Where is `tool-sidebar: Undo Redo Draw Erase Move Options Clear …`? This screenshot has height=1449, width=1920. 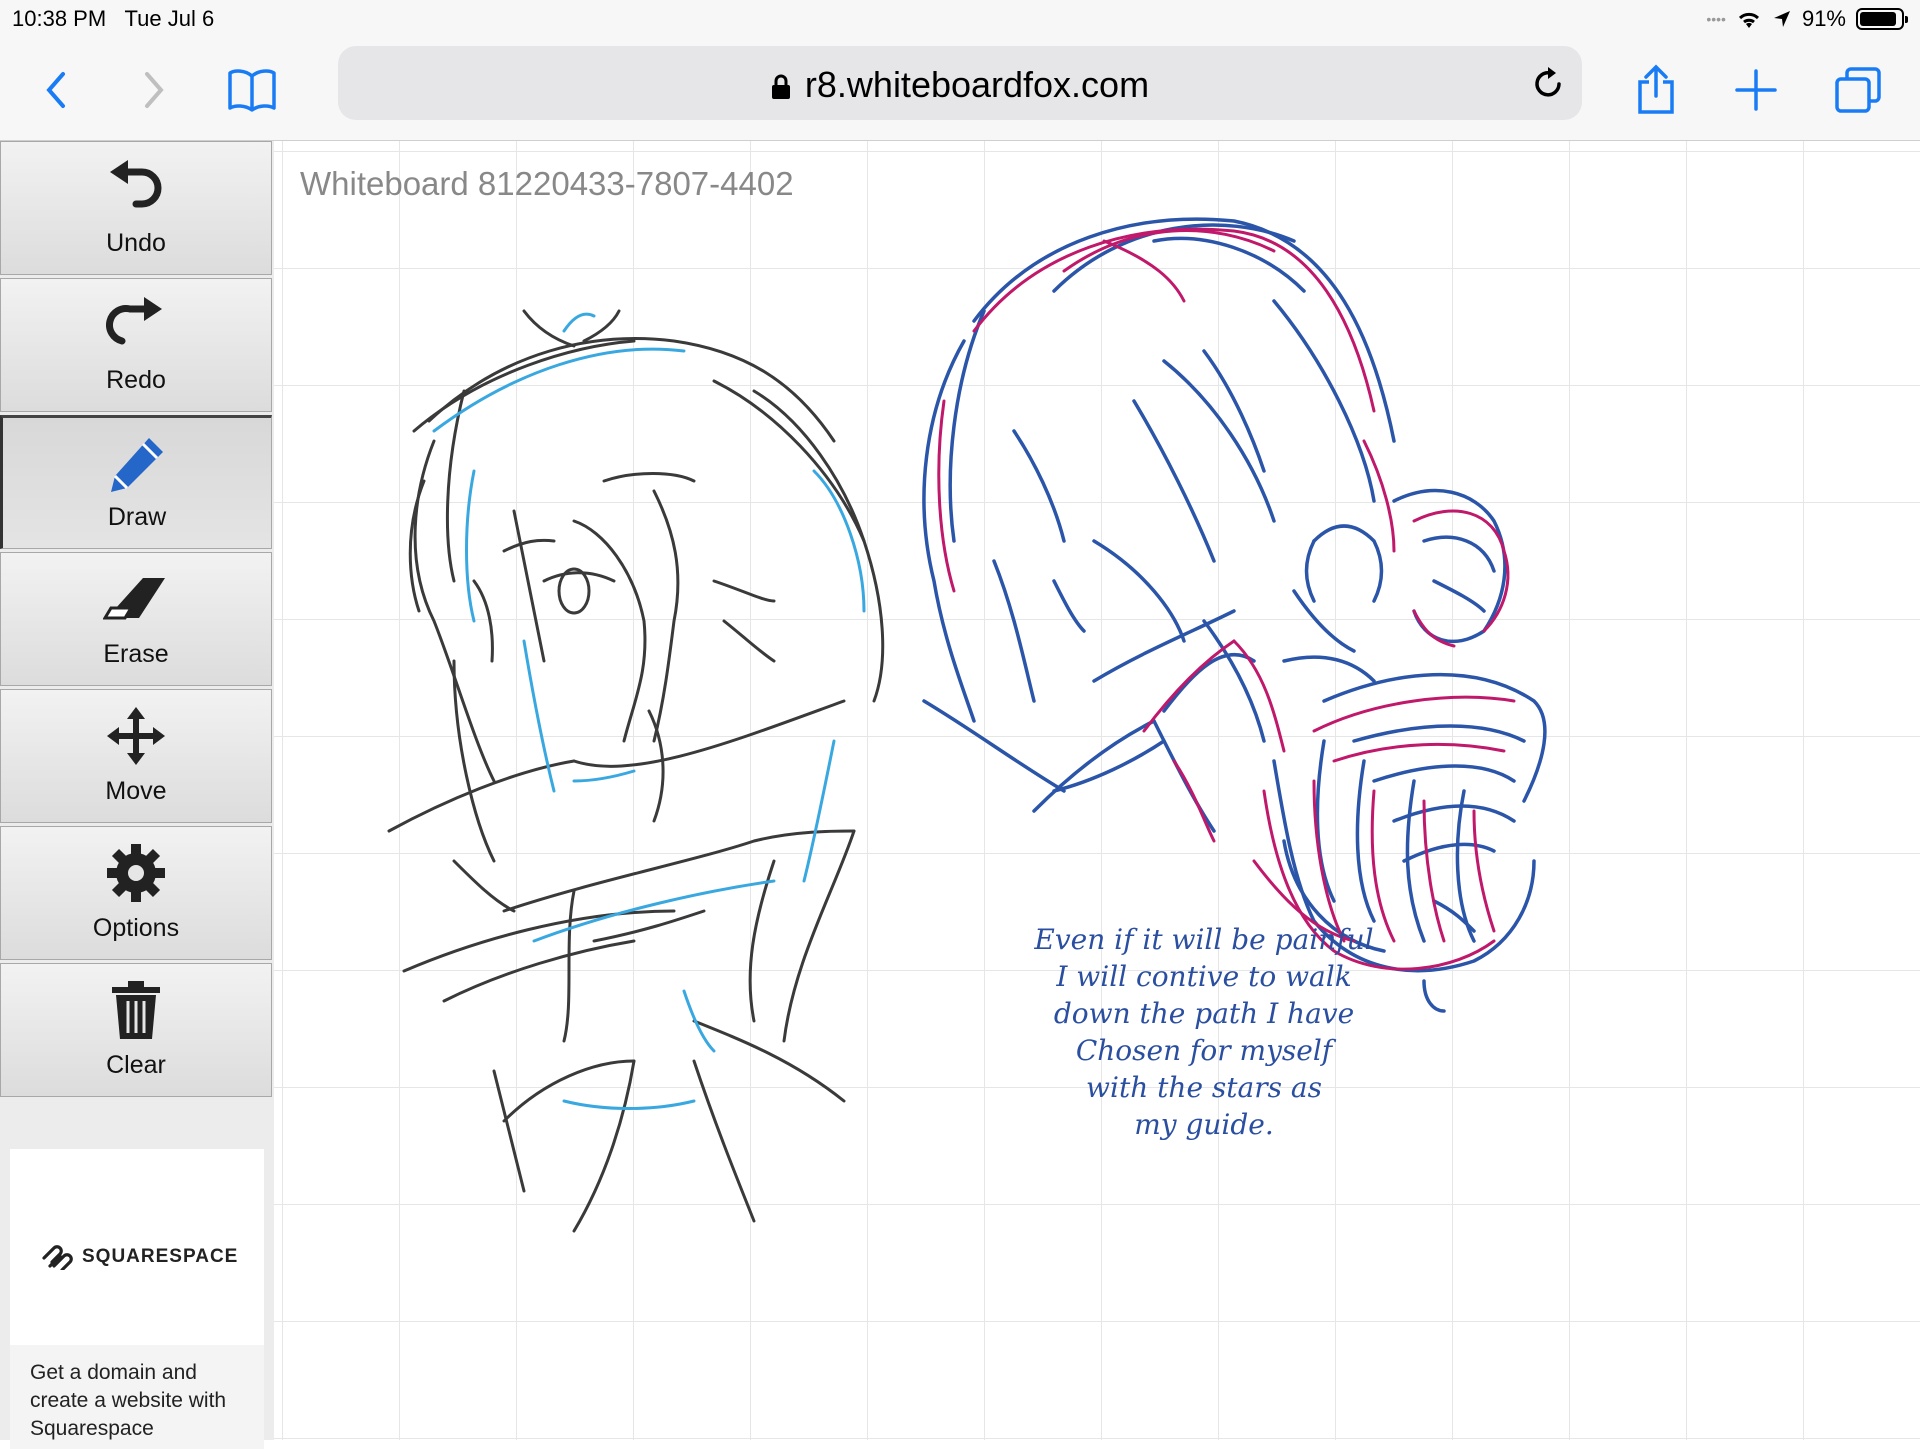
tool-sidebar: Undo Redo Draw Erase Move Options Clear … is located at coordinates (137, 795).